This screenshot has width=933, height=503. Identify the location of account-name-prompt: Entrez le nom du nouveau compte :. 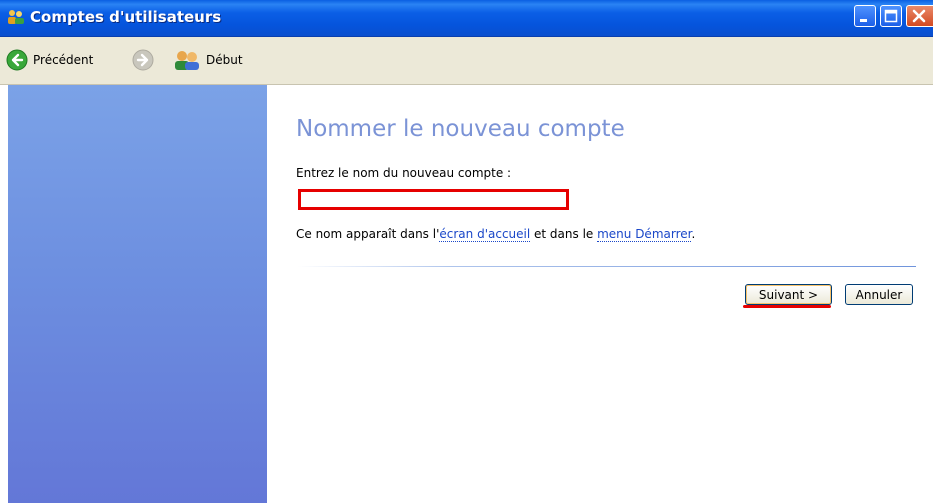
(404, 173).